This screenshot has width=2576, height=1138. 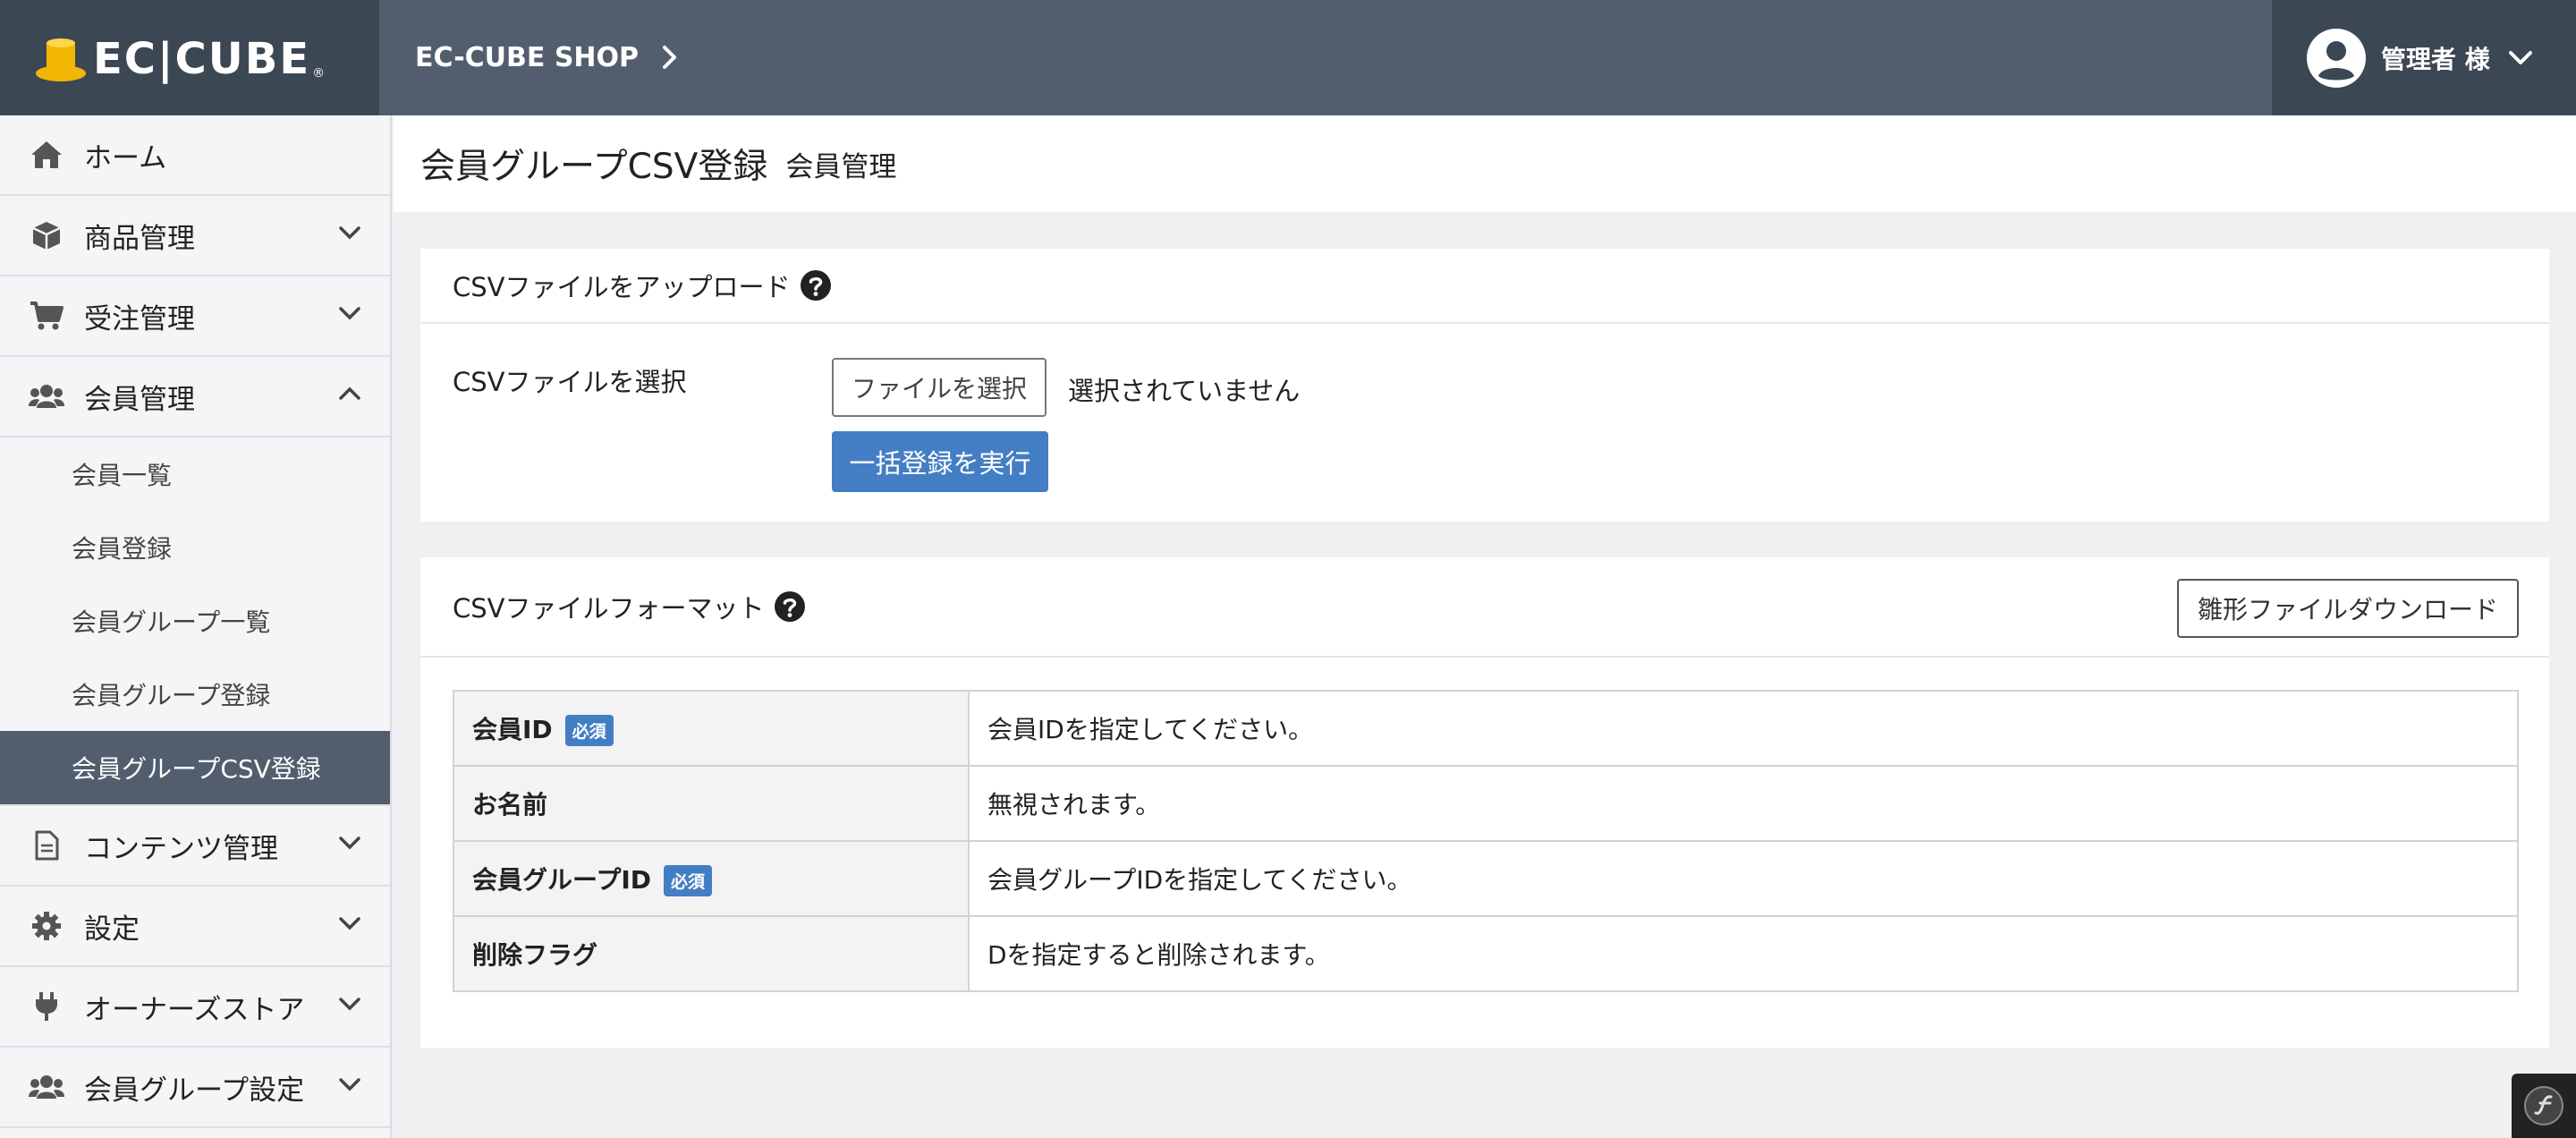 I want to click on logo-area: EC|CUBE ®, so click(x=189, y=57).